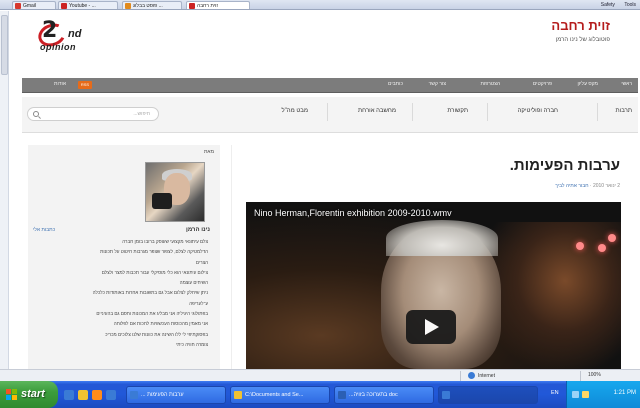 The height and width of the screenshot is (408, 640). What do you see at coordinates (626, 84) in the screenshot?
I see `nav-item-home: ראשי` at bounding box center [626, 84].